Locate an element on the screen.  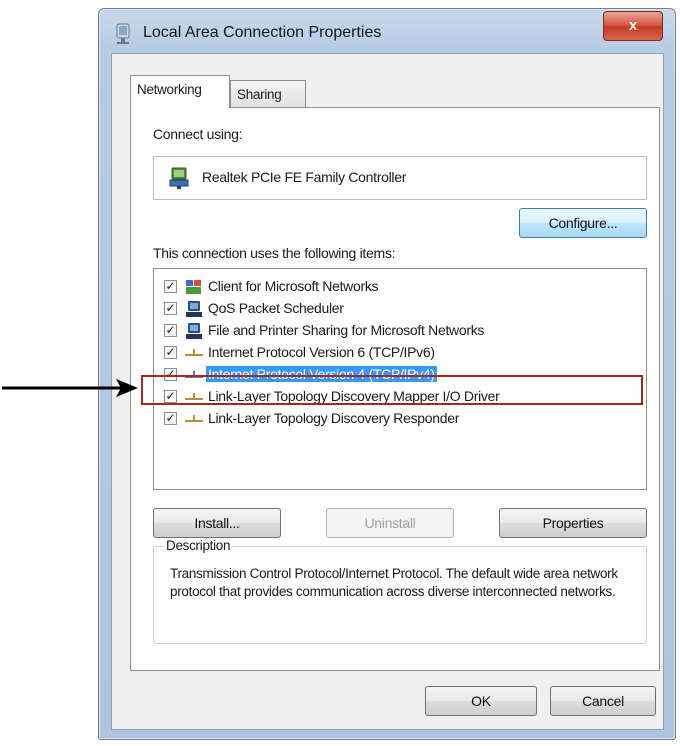
title-bar: Local Area Connection Properties x is located at coordinates (387, 31).